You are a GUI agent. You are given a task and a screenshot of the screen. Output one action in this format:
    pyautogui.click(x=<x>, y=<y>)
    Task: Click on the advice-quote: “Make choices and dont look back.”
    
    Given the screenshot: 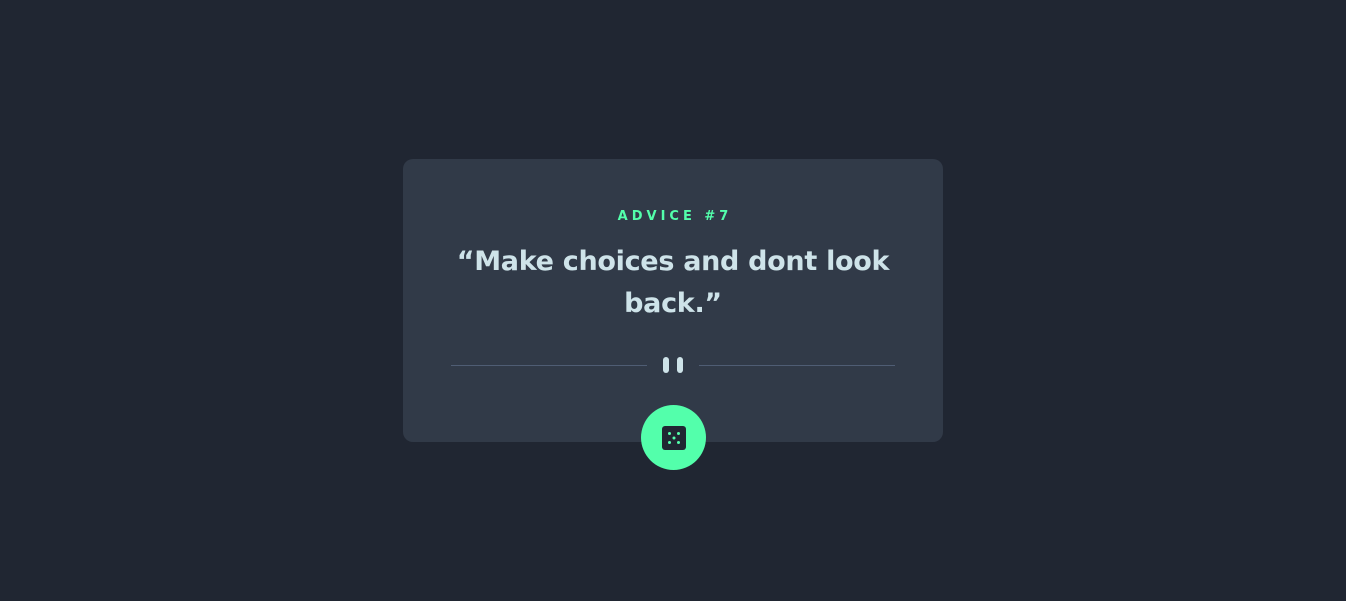 What is the action you would take?
    pyautogui.click(x=673, y=282)
    